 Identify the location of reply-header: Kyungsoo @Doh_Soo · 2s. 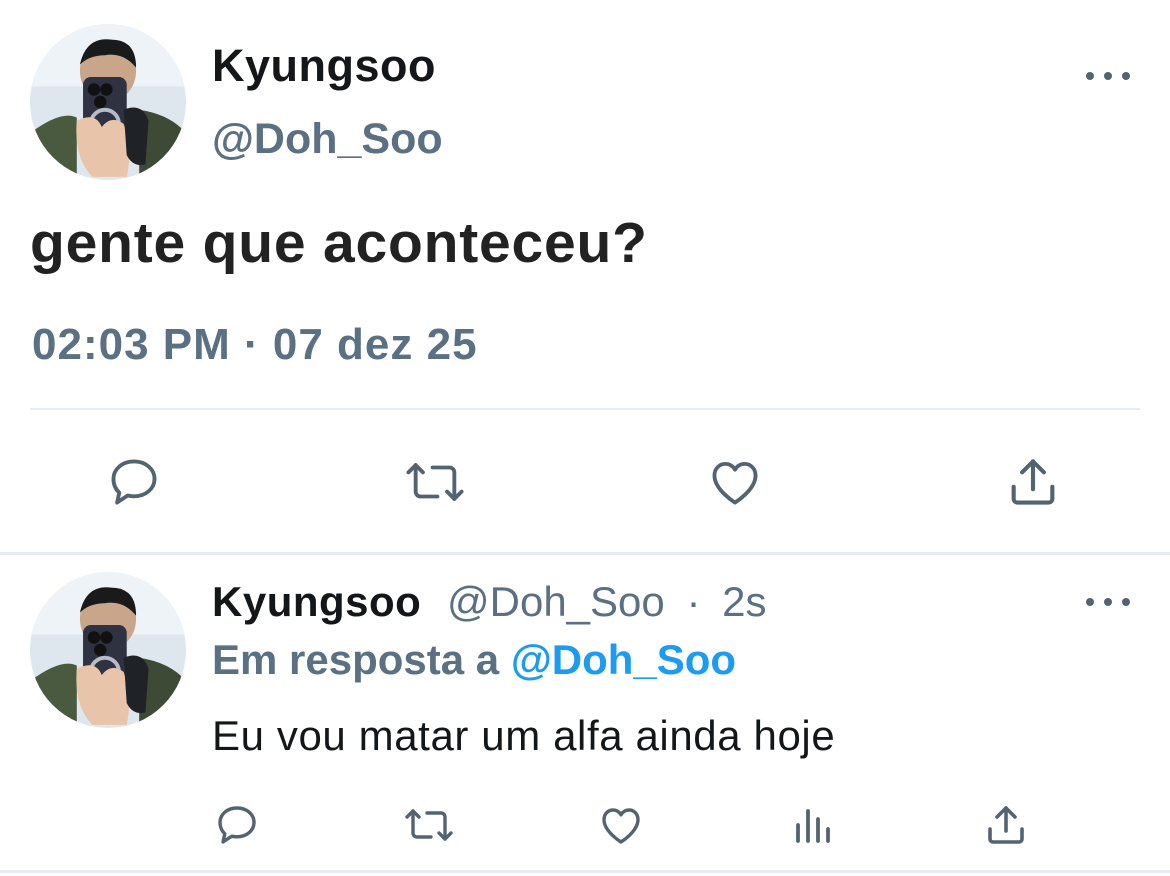
(489, 602).